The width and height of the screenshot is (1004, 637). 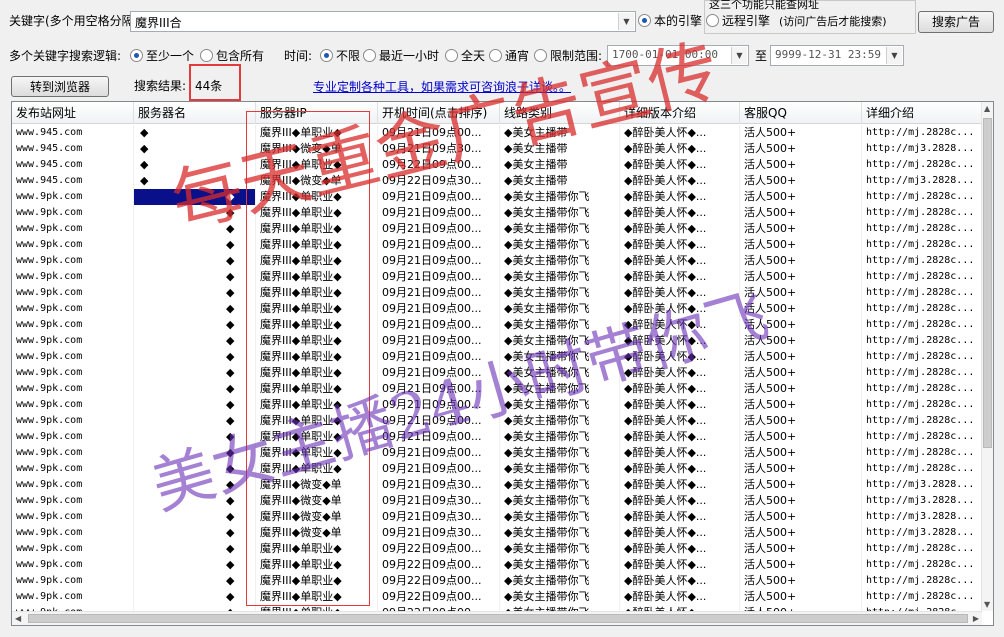 I want to click on horizontal-scrollbar: ◀ ▶, so click(x=497, y=618).